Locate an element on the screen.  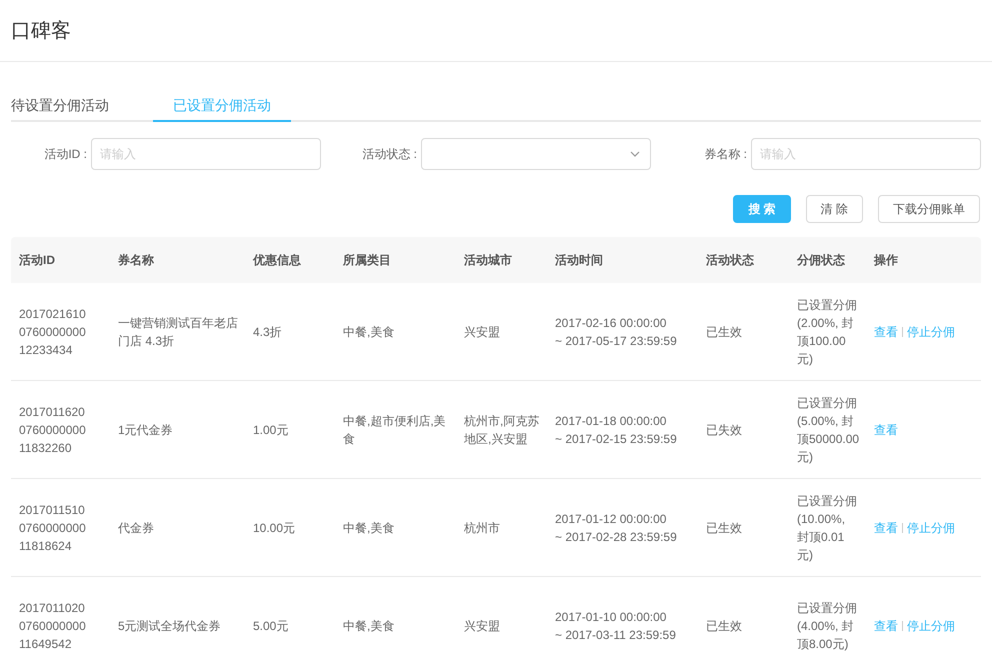
table-cell-text: 2017-01-18 00:00:00 ~ 2017-02-15 23:59:59 is located at coordinates (616, 430).